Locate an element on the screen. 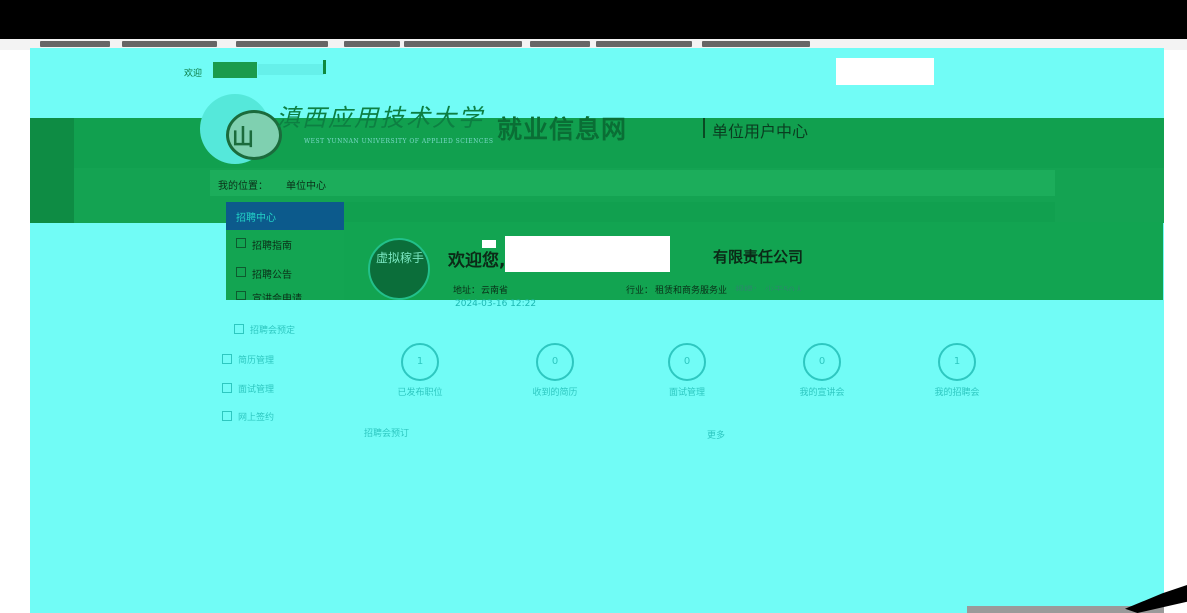 Image resolution: width=1187 pixels, height=613 pixels. address-value: 云南省 is located at coordinates (495, 291).